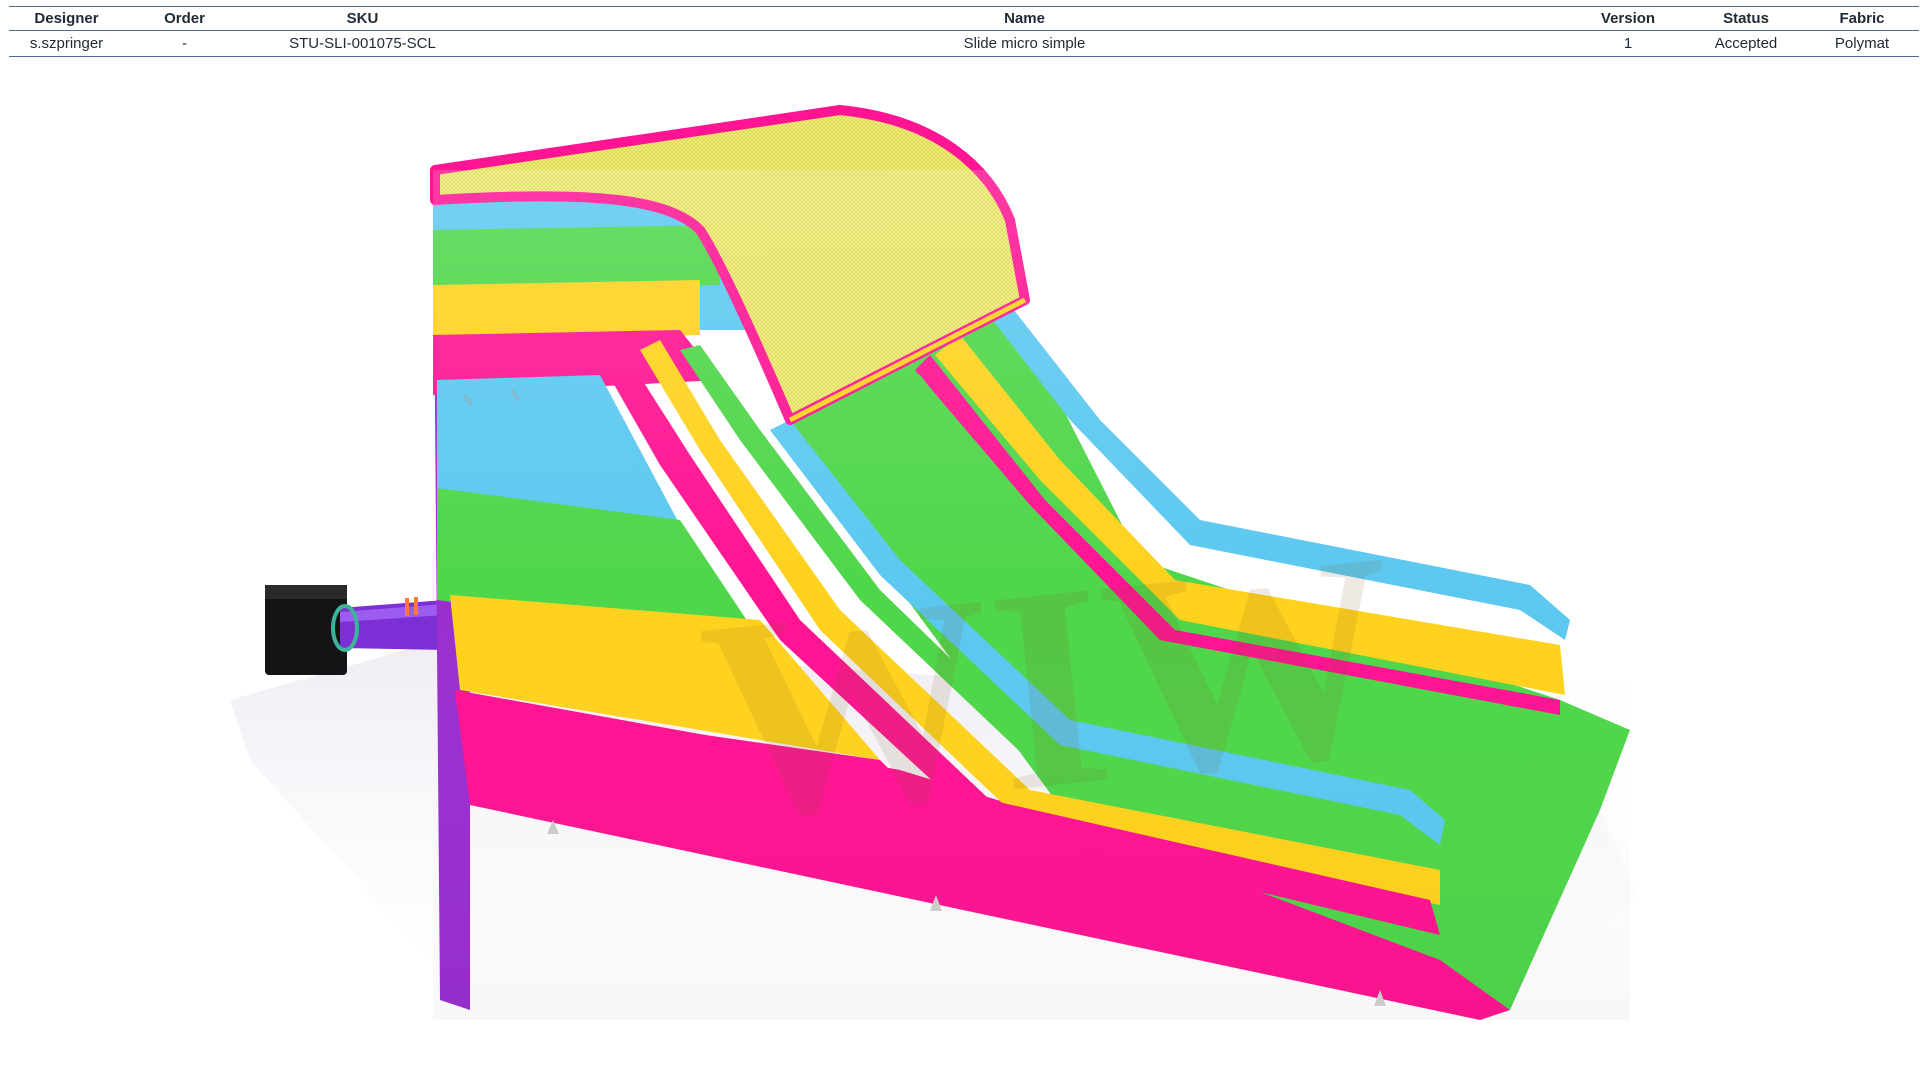 This screenshot has width=1920, height=1080. I want to click on header-order: Order, so click(184, 18).